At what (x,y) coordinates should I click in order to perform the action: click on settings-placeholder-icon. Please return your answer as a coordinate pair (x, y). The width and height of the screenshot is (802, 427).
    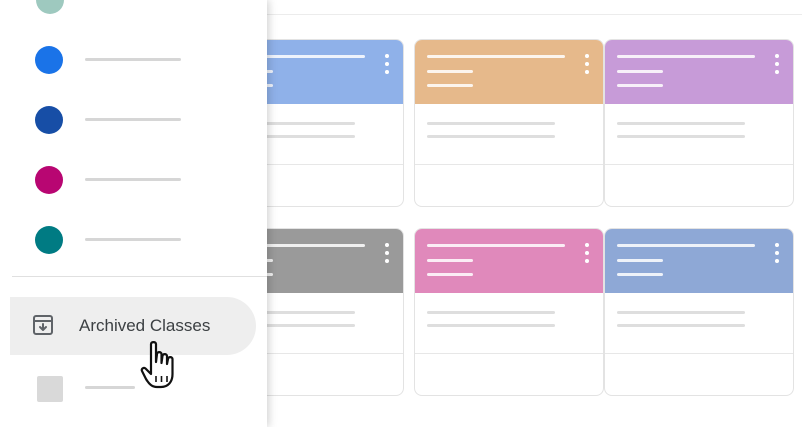
    Looking at the image, I should click on (50, 389).